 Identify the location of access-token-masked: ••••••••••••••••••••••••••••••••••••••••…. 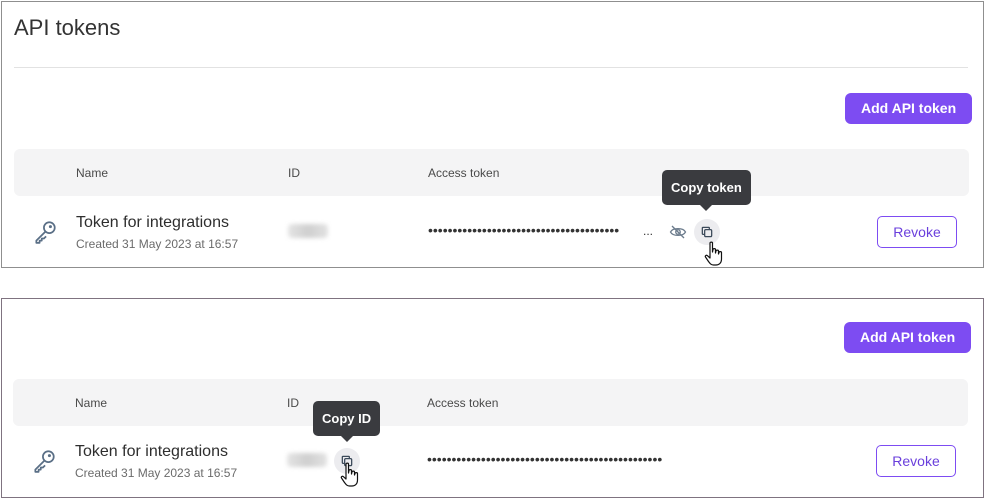
(545, 459).